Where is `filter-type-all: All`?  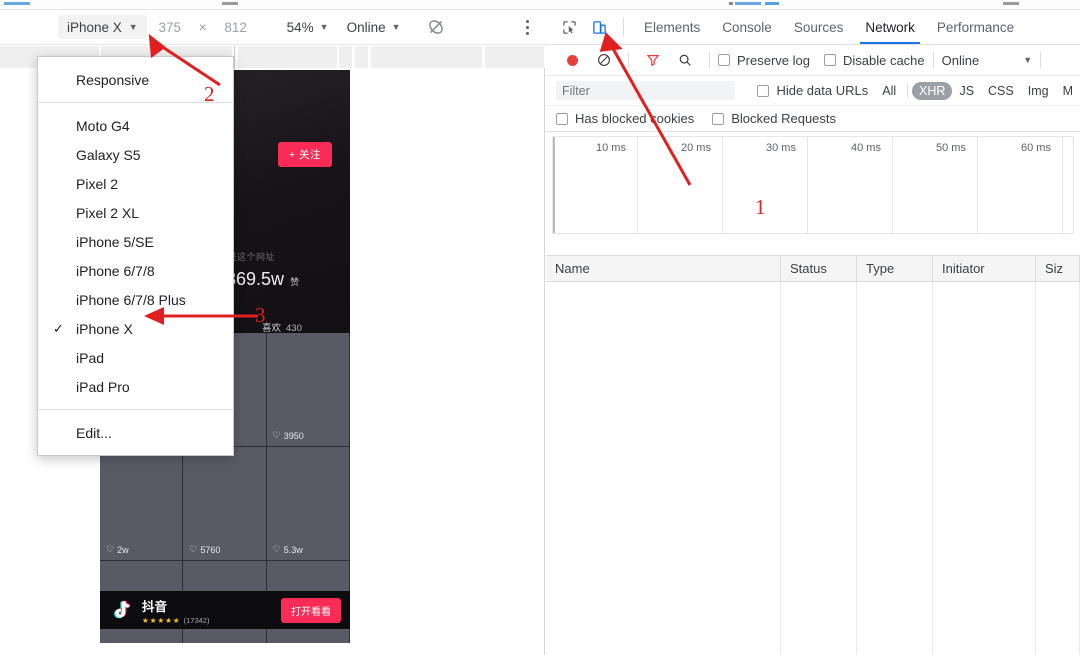
filter-type-all: All is located at coordinates (889, 91).